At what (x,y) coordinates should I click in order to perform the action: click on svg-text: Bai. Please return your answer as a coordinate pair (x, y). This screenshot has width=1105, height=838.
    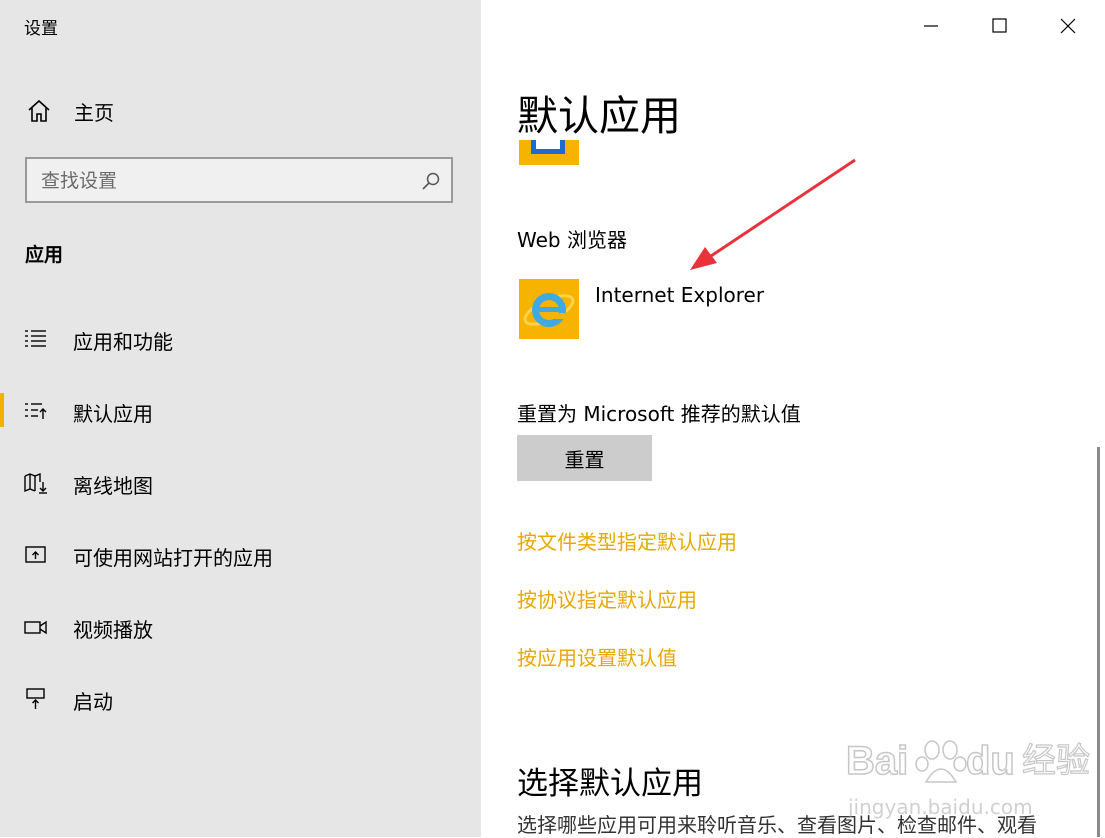
    Looking at the image, I should click on (877, 761).